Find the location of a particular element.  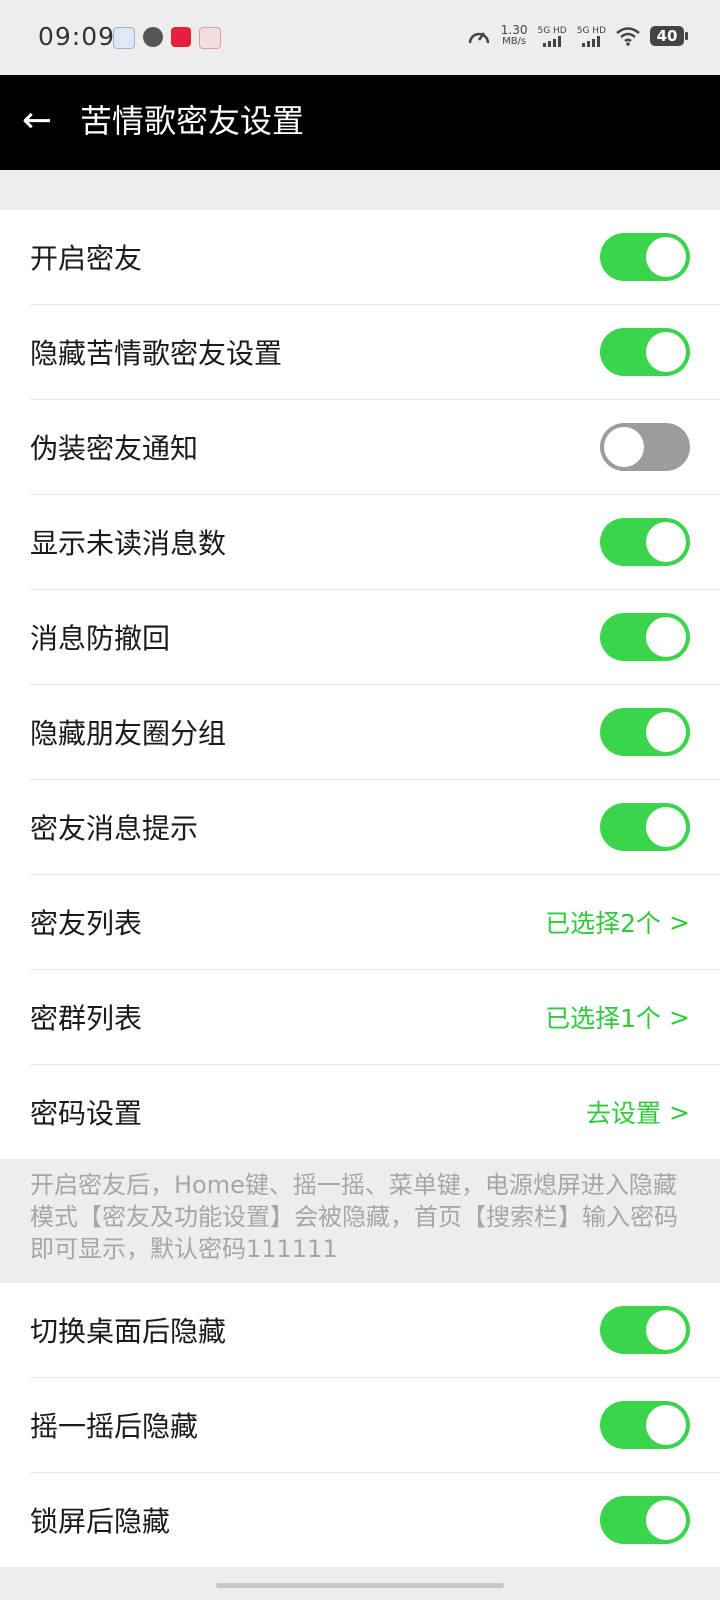

setting-label: 摇一摇后隐藏 is located at coordinates (114, 1426).